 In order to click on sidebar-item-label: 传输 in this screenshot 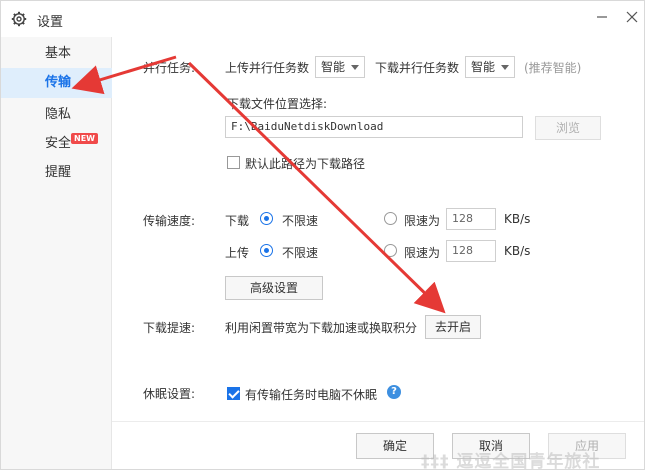, I will do `click(58, 82)`.